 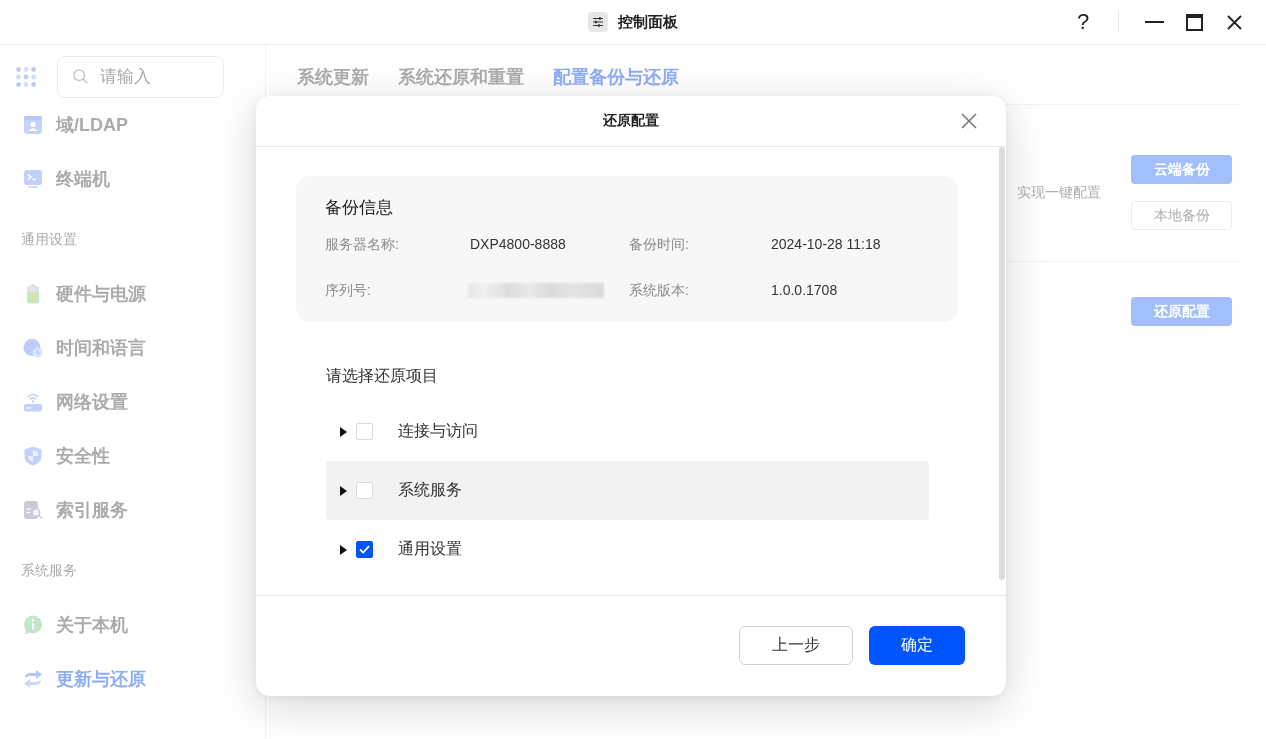 What do you see at coordinates (382, 376) in the screenshot?
I see `section-heading: 请选择还原项目` at bounding box center [382, 376].